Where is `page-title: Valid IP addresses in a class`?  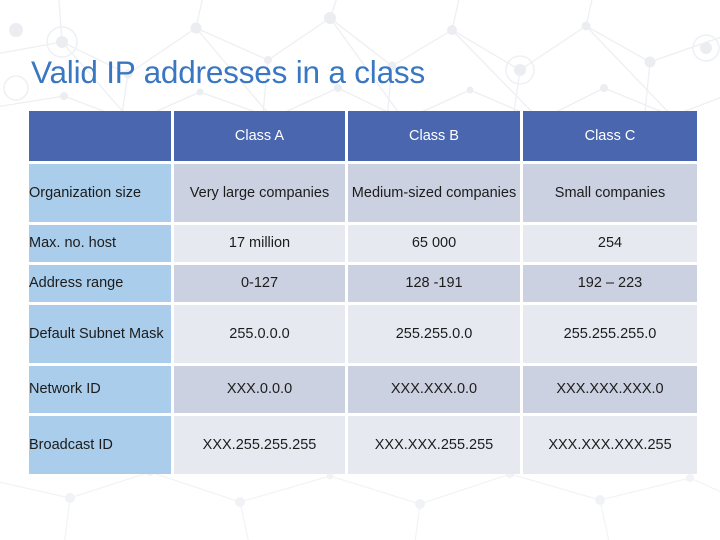 page-title: Valid IP addresses in a class is located at coordinates (228, 72).